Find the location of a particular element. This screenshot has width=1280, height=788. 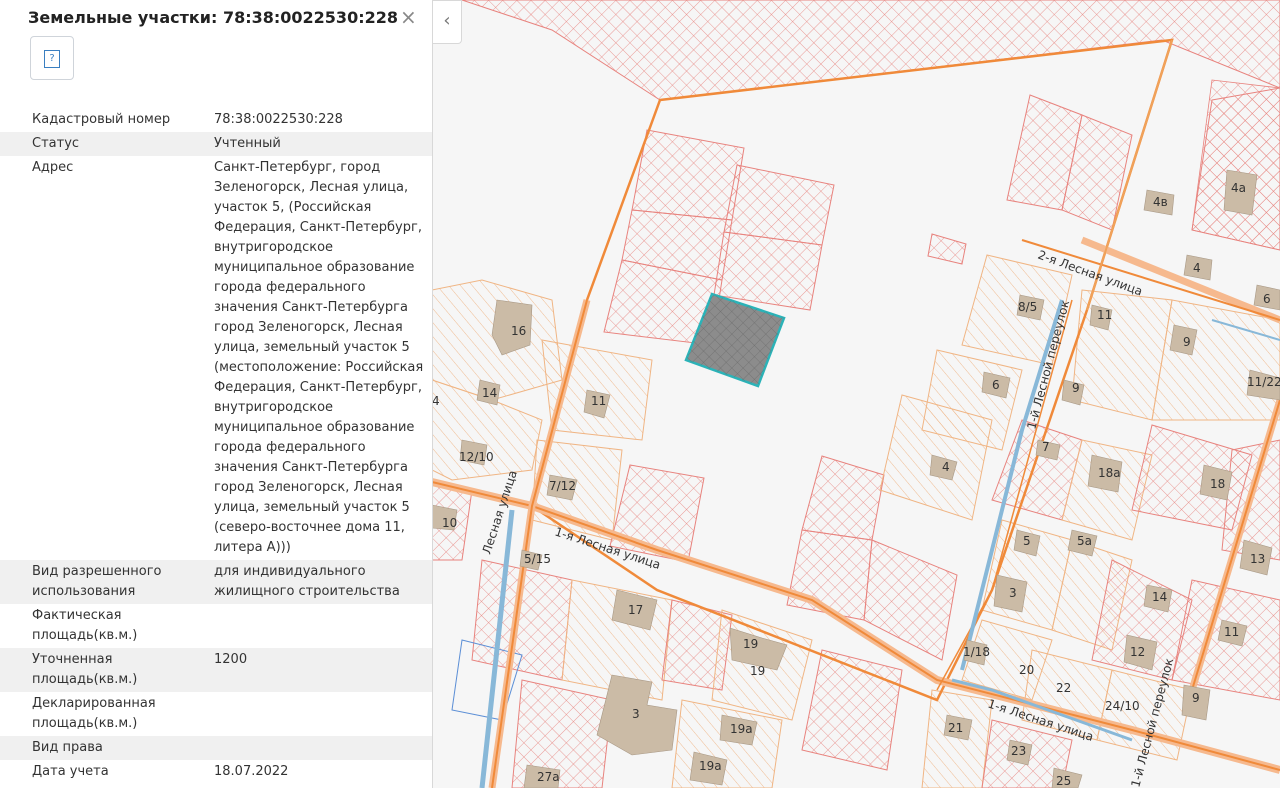

parcel-number: 11/22 is located at coordinates (1263, 382).